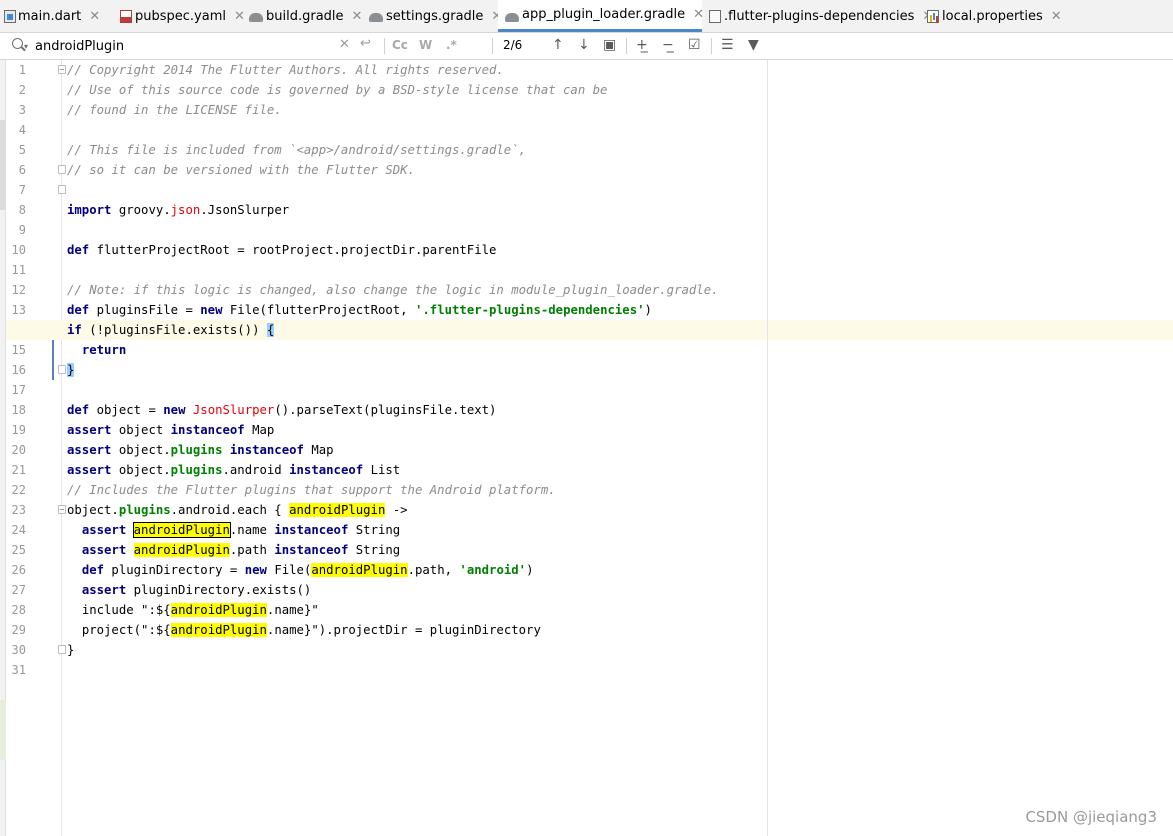  Describe the element at coordinates (22, 190) in the screenshot. I see `line-number: 7` at that location.